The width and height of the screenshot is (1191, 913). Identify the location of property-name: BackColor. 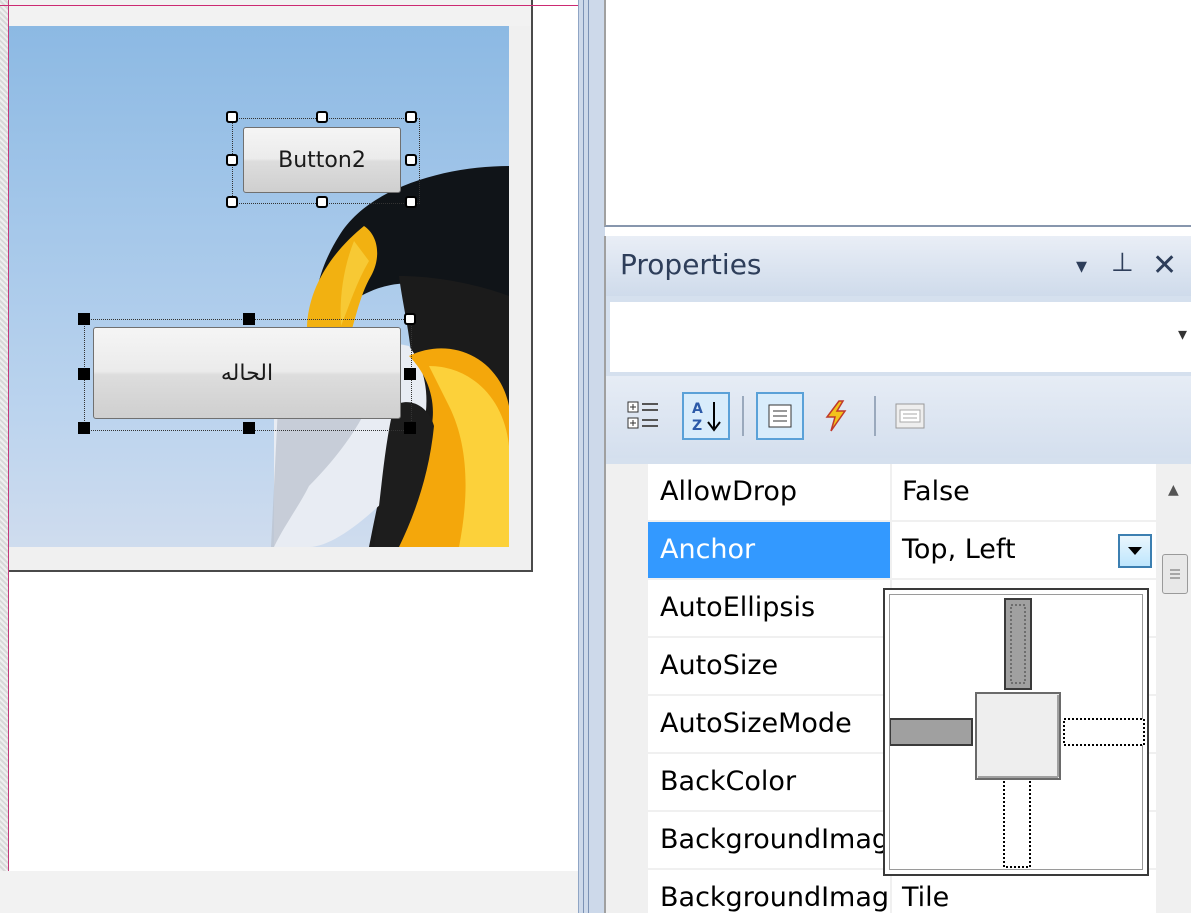
(770, 782).